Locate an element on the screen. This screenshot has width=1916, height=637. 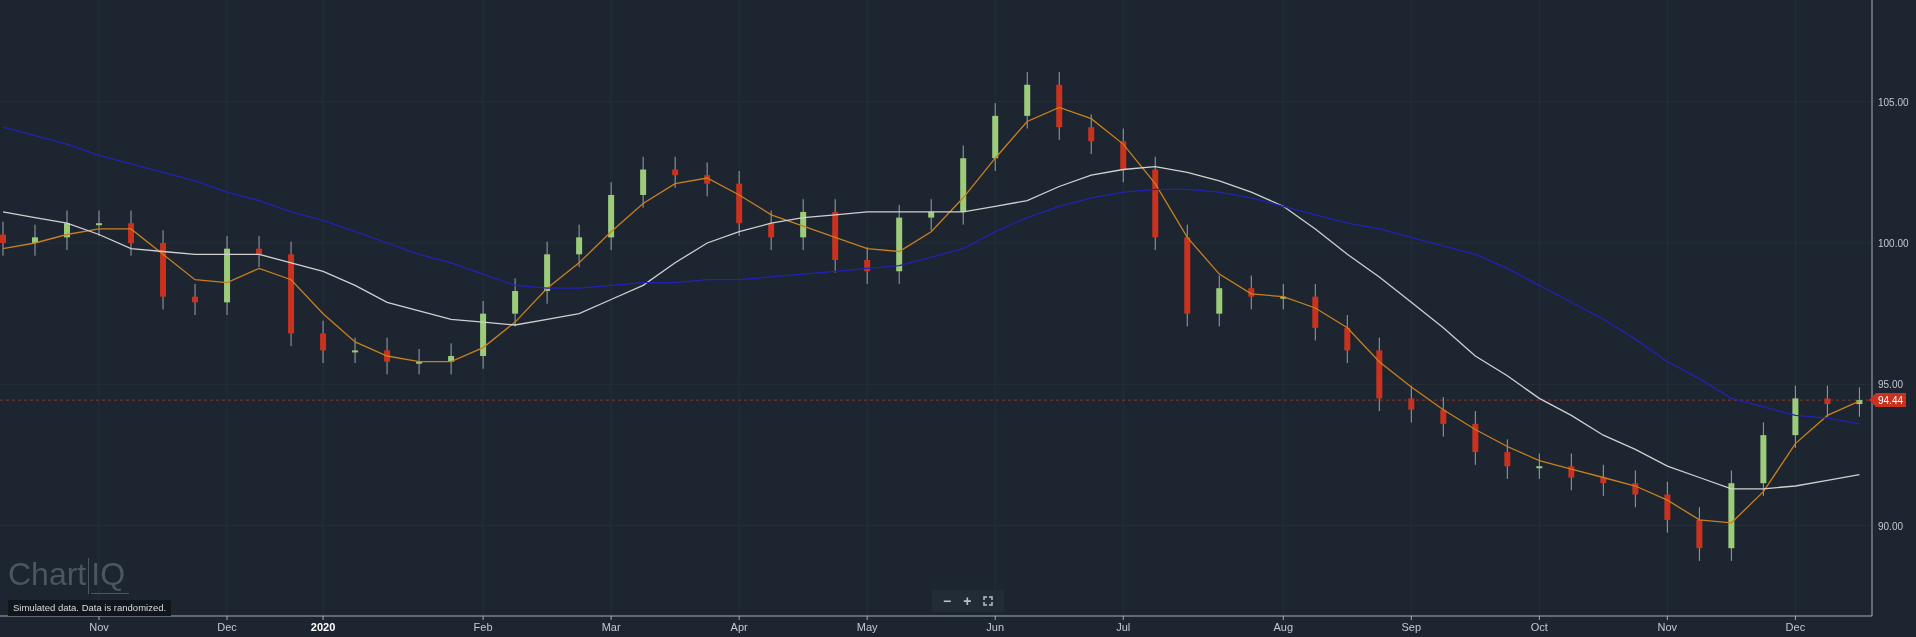
price-tick-label: 100.00 is located at coordinates (1893, 243).